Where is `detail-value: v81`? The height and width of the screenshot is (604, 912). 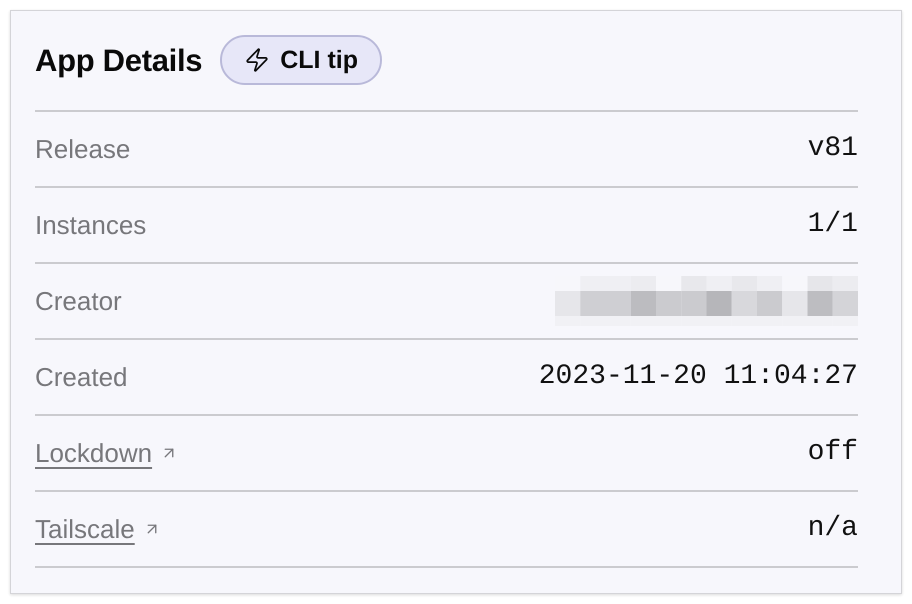
detail-value: v81 is located at coordinates (833, 149).